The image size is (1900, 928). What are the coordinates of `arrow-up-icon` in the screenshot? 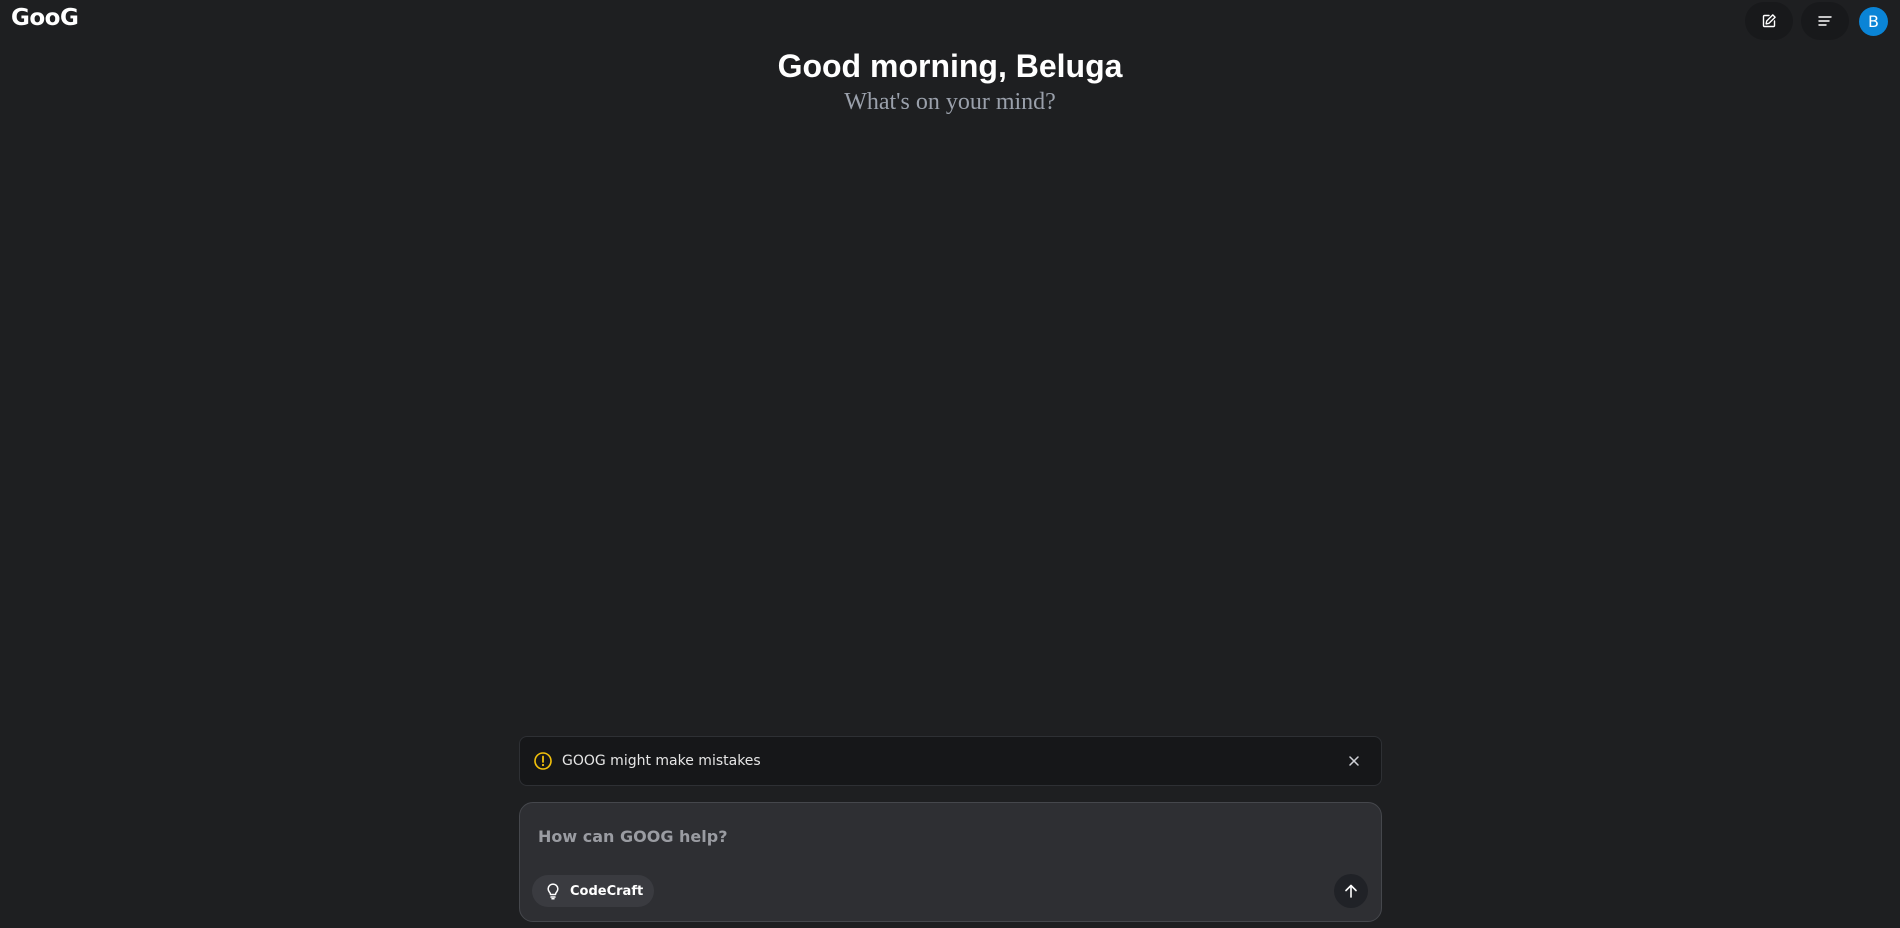 It's located at (1351, 891).